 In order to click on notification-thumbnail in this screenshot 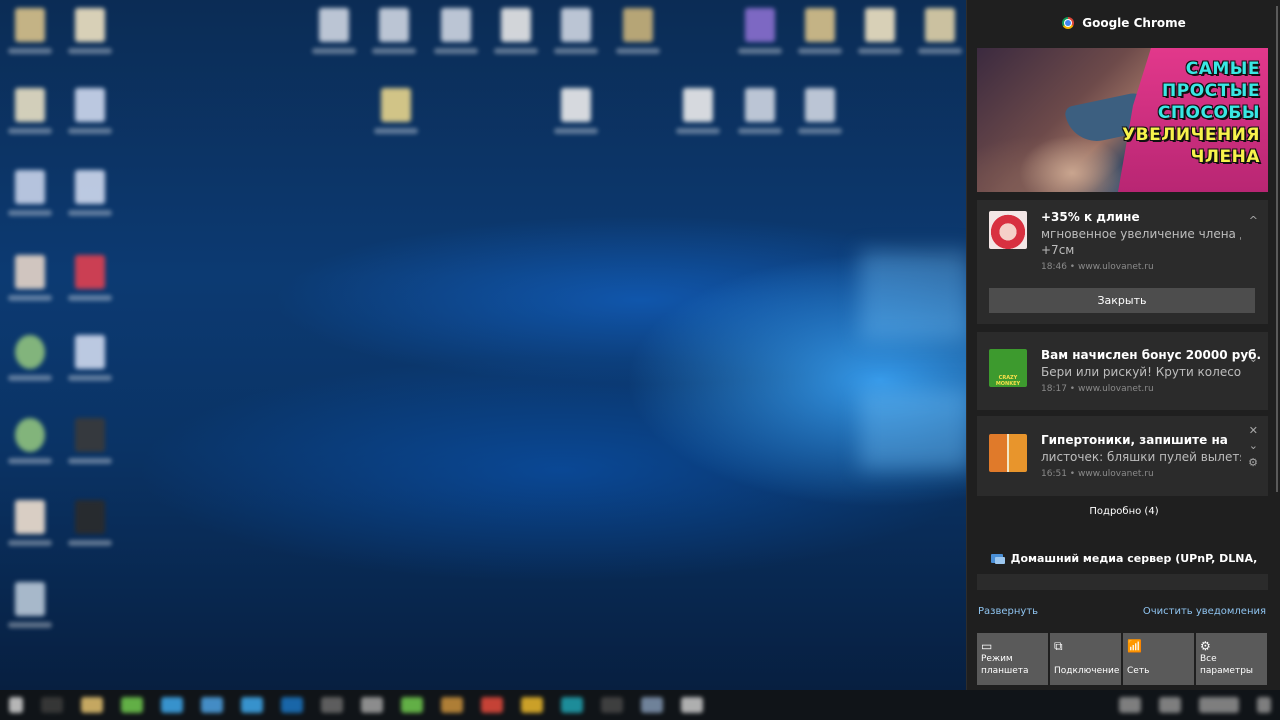, I will do `click(1008, 230)`.